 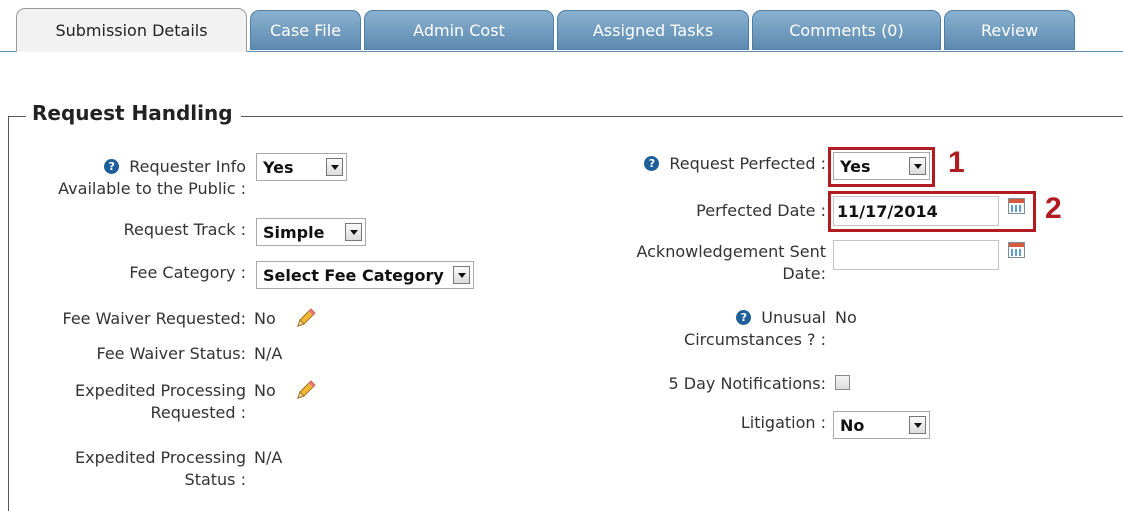 I want to click on fieldset-border-left, so click(x=8, y=313).